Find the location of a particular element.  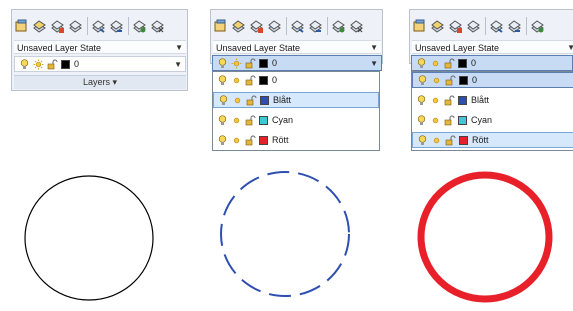

layer-name: Rött is located at coordinates (280, 140).